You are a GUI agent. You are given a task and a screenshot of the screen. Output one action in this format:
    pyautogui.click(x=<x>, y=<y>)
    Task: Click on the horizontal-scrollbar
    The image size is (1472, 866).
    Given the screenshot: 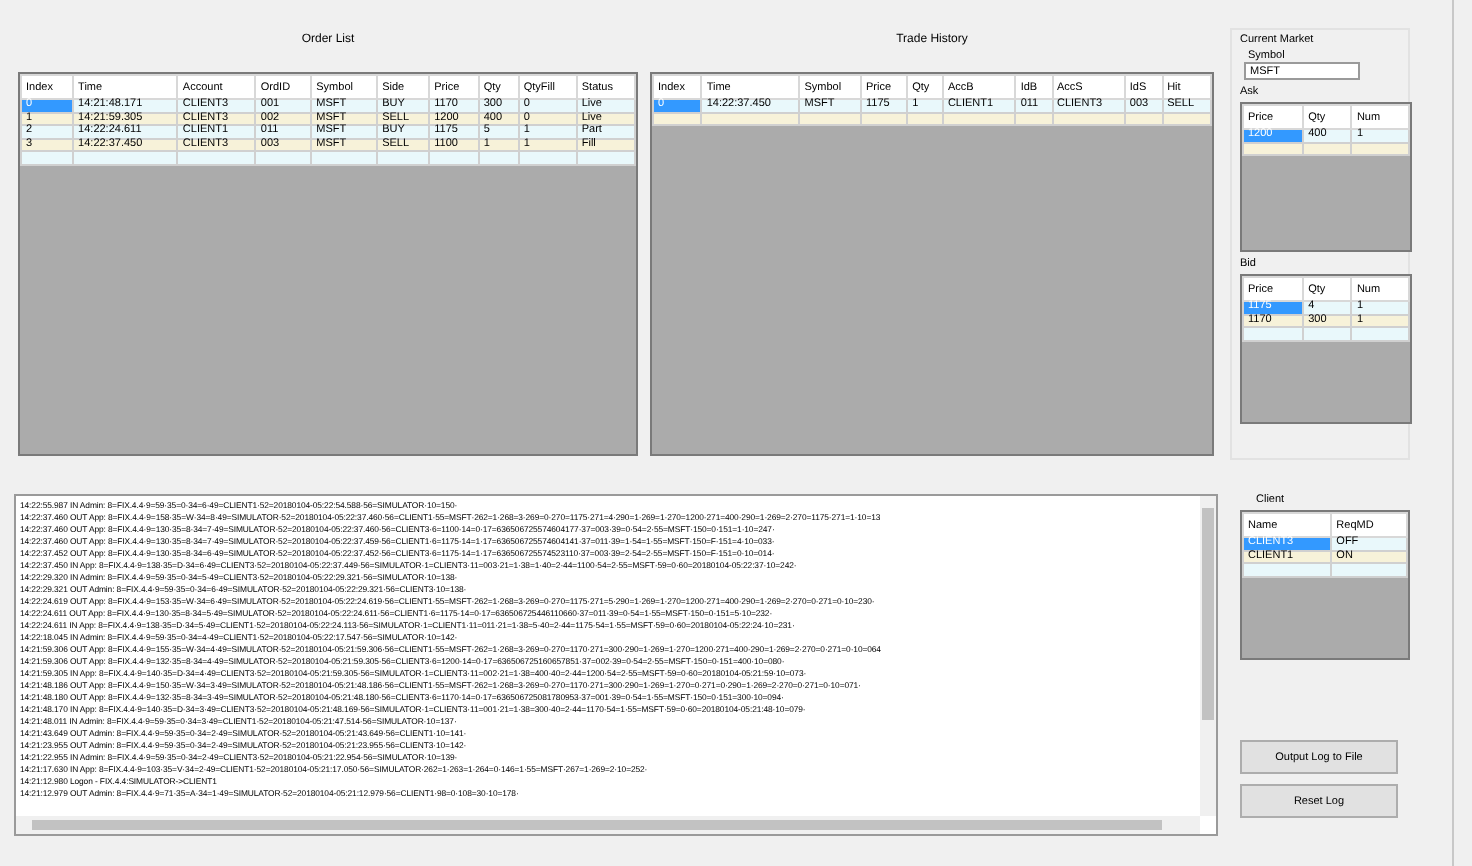 What is the action you would take?
    pyautogui.click(x=608, y=825)
    